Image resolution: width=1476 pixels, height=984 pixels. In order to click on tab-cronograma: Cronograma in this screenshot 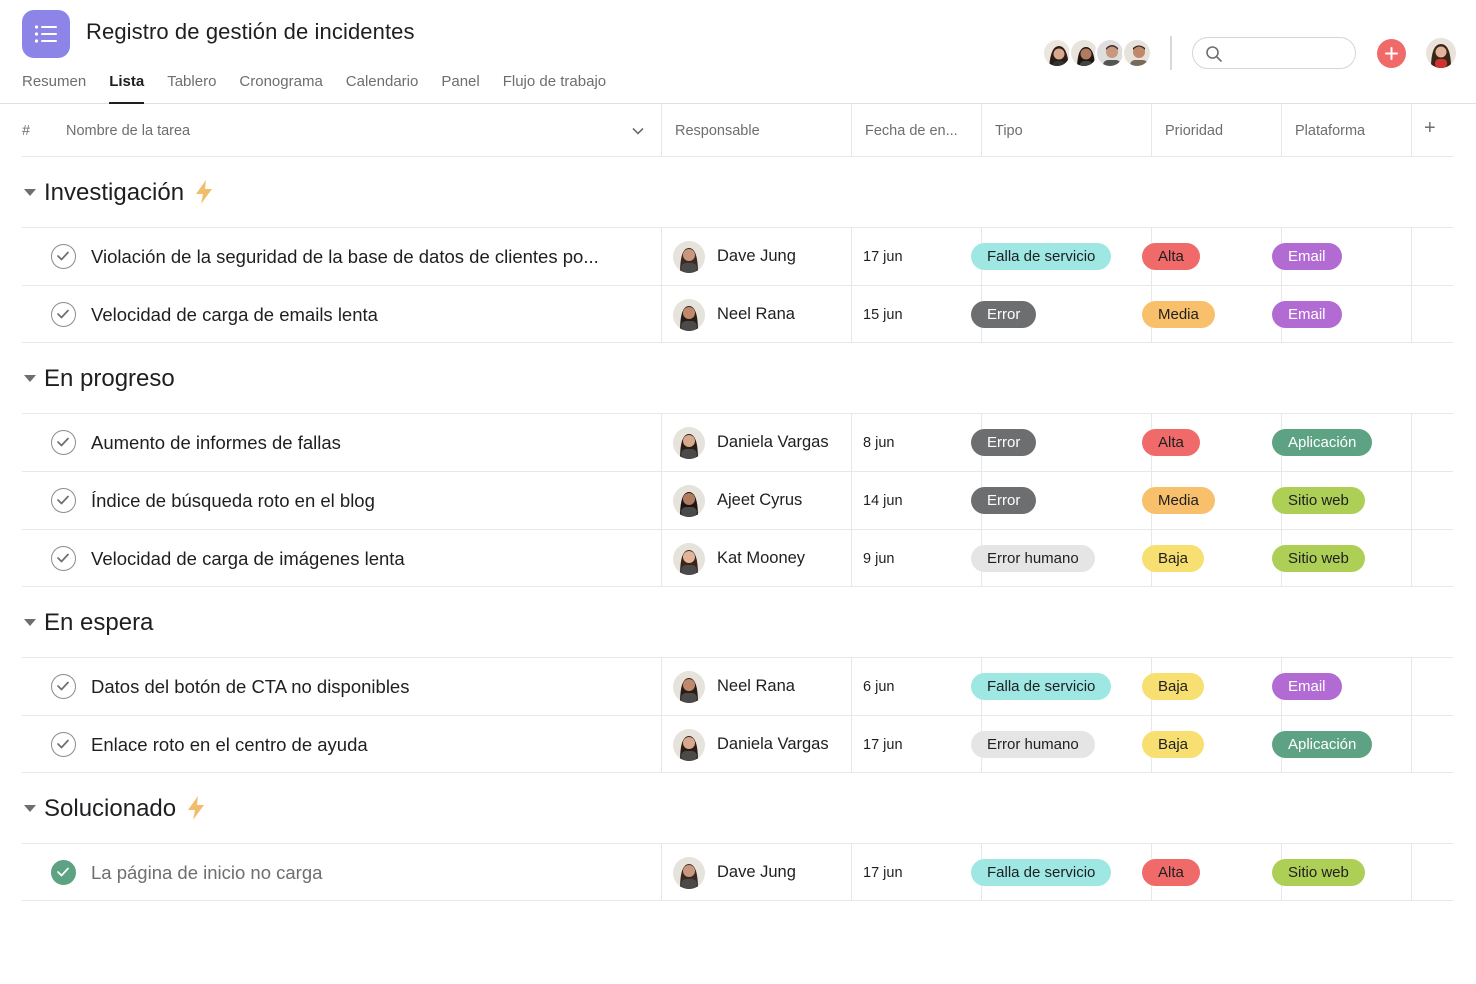, I will do `click(280, 88)`.